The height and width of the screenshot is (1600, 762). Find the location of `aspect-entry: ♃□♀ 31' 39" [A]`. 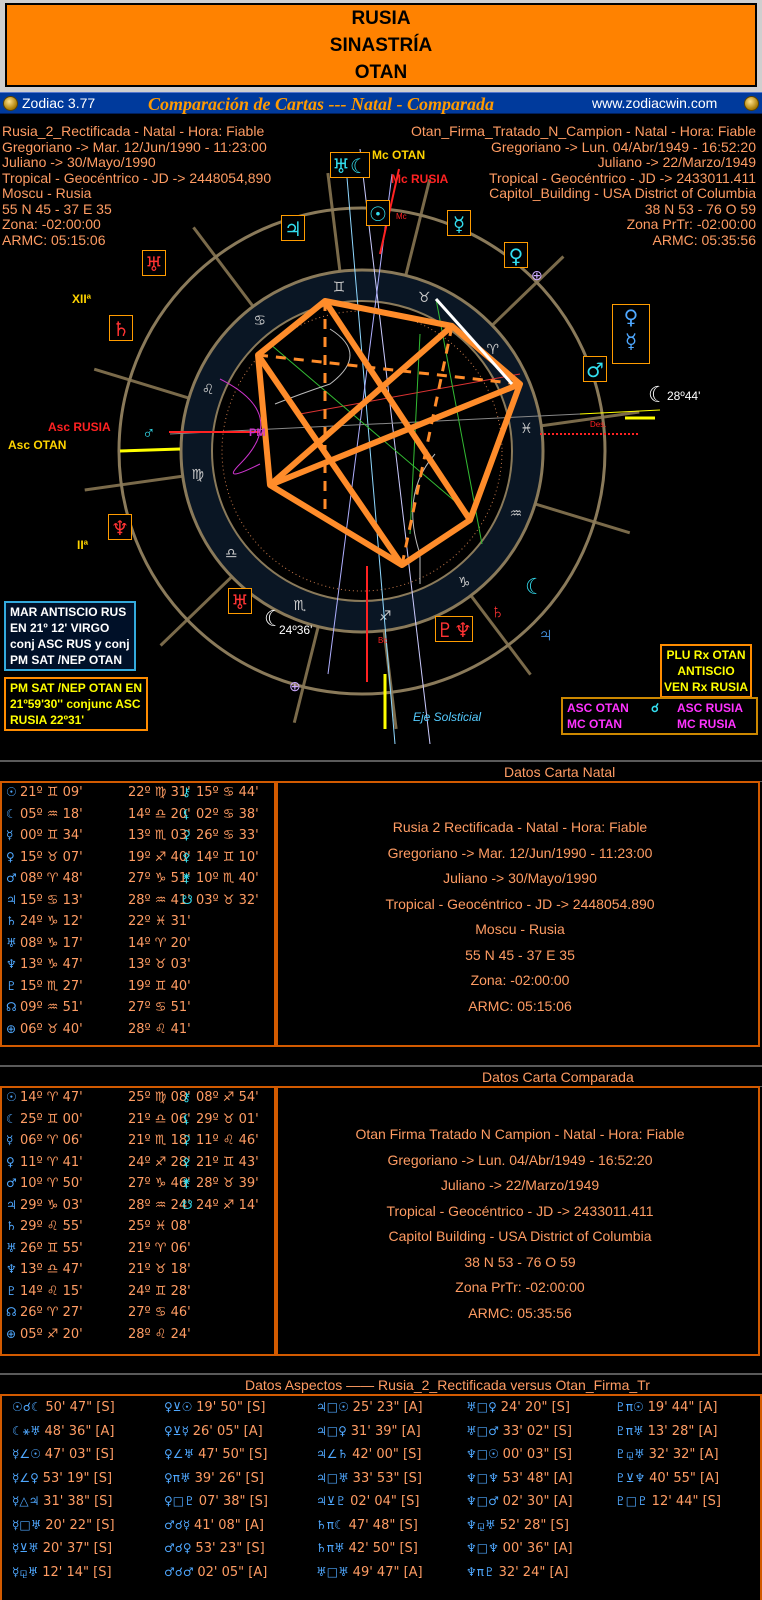

aspect-entry: ♃□♀ 31' 39" [A] is located at coordinates (368, 1431).